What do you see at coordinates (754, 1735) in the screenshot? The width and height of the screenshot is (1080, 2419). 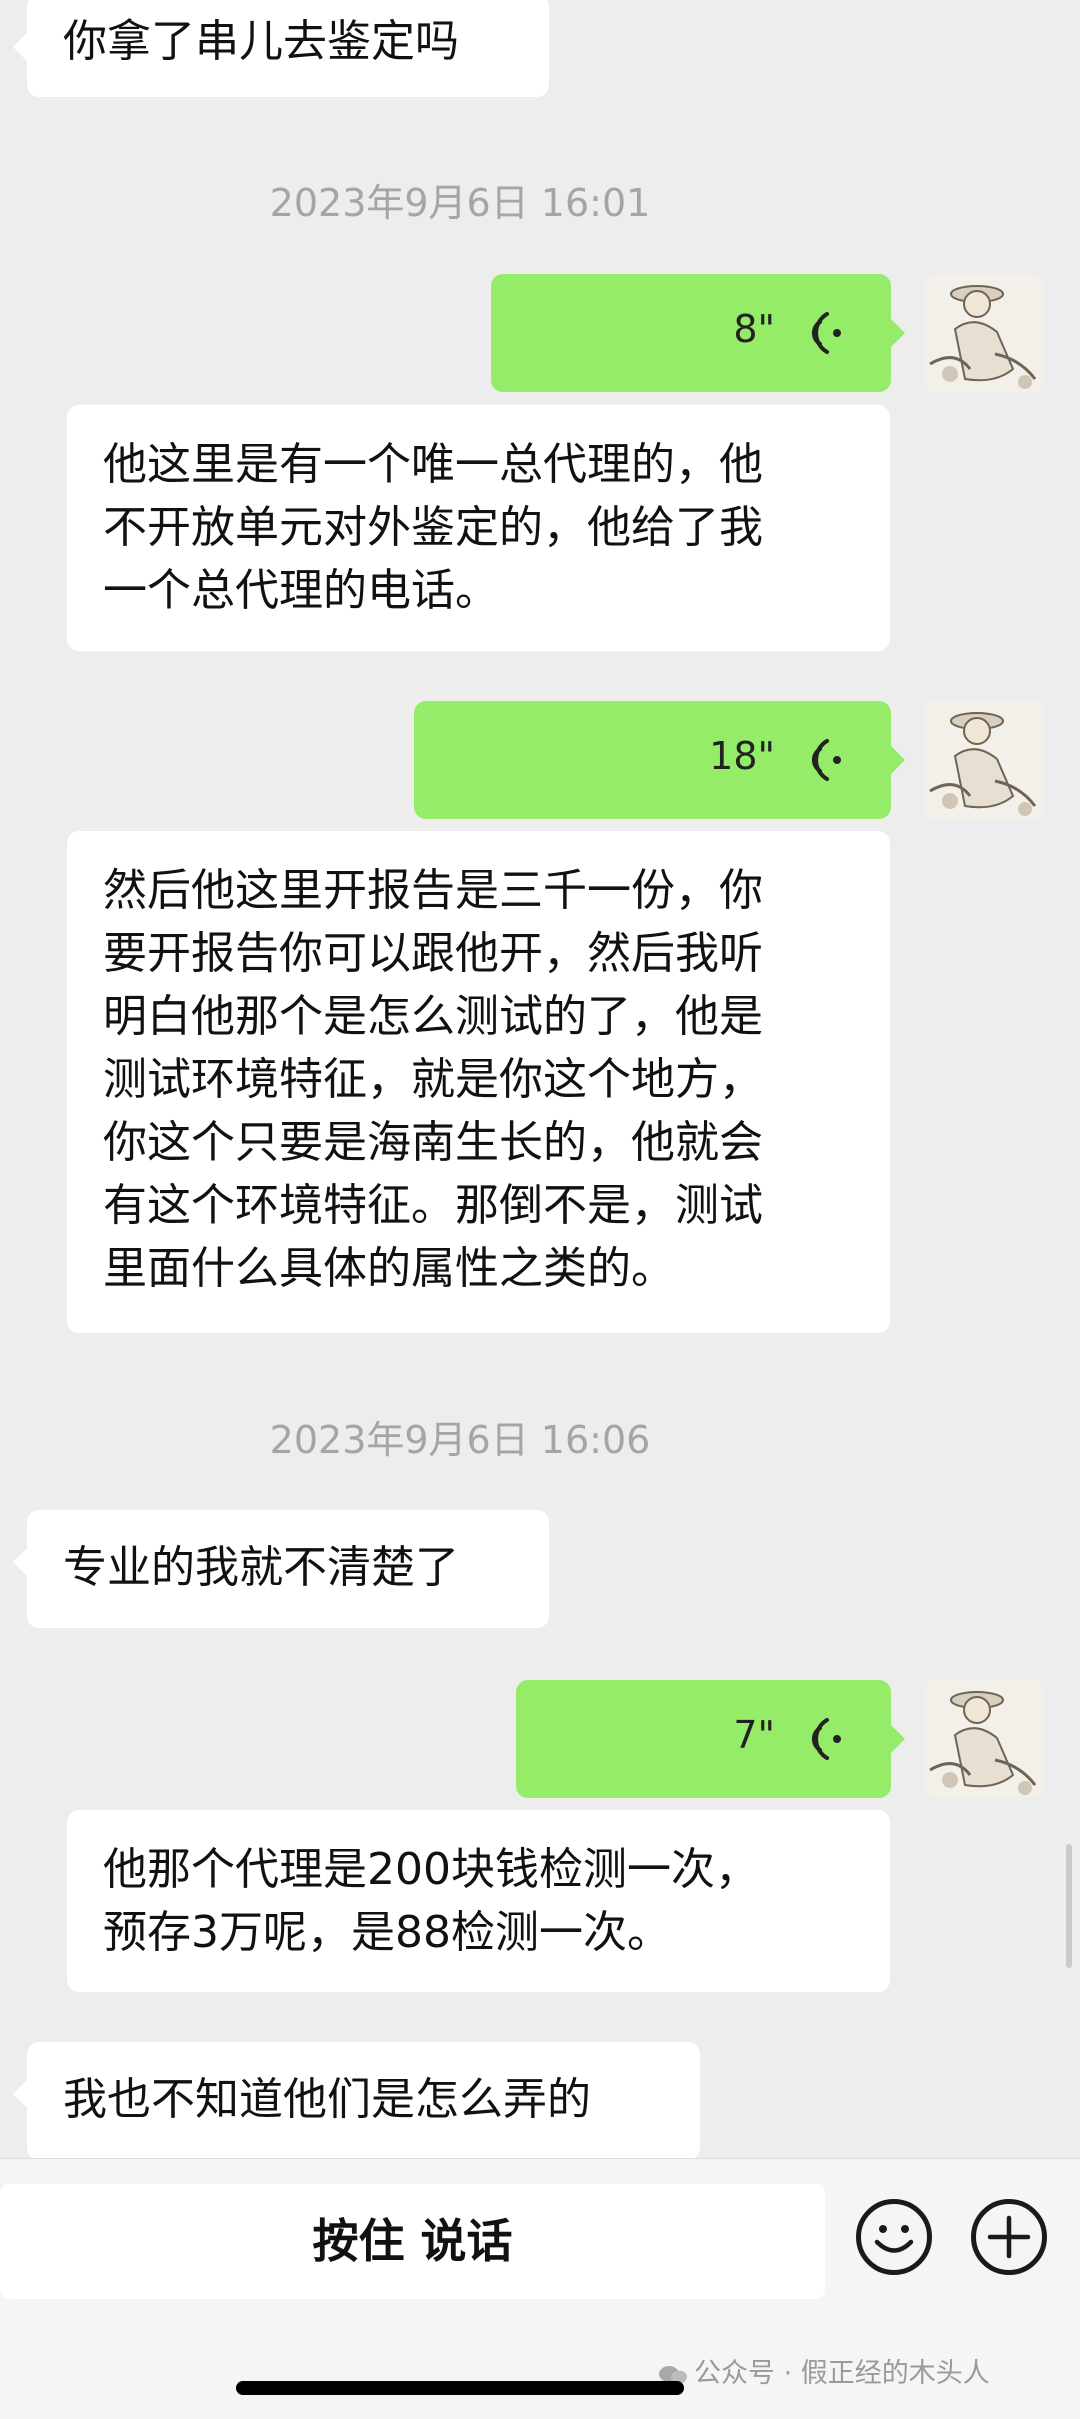 I see `voice-duration: 7"` at bounding box center [754, 1735].